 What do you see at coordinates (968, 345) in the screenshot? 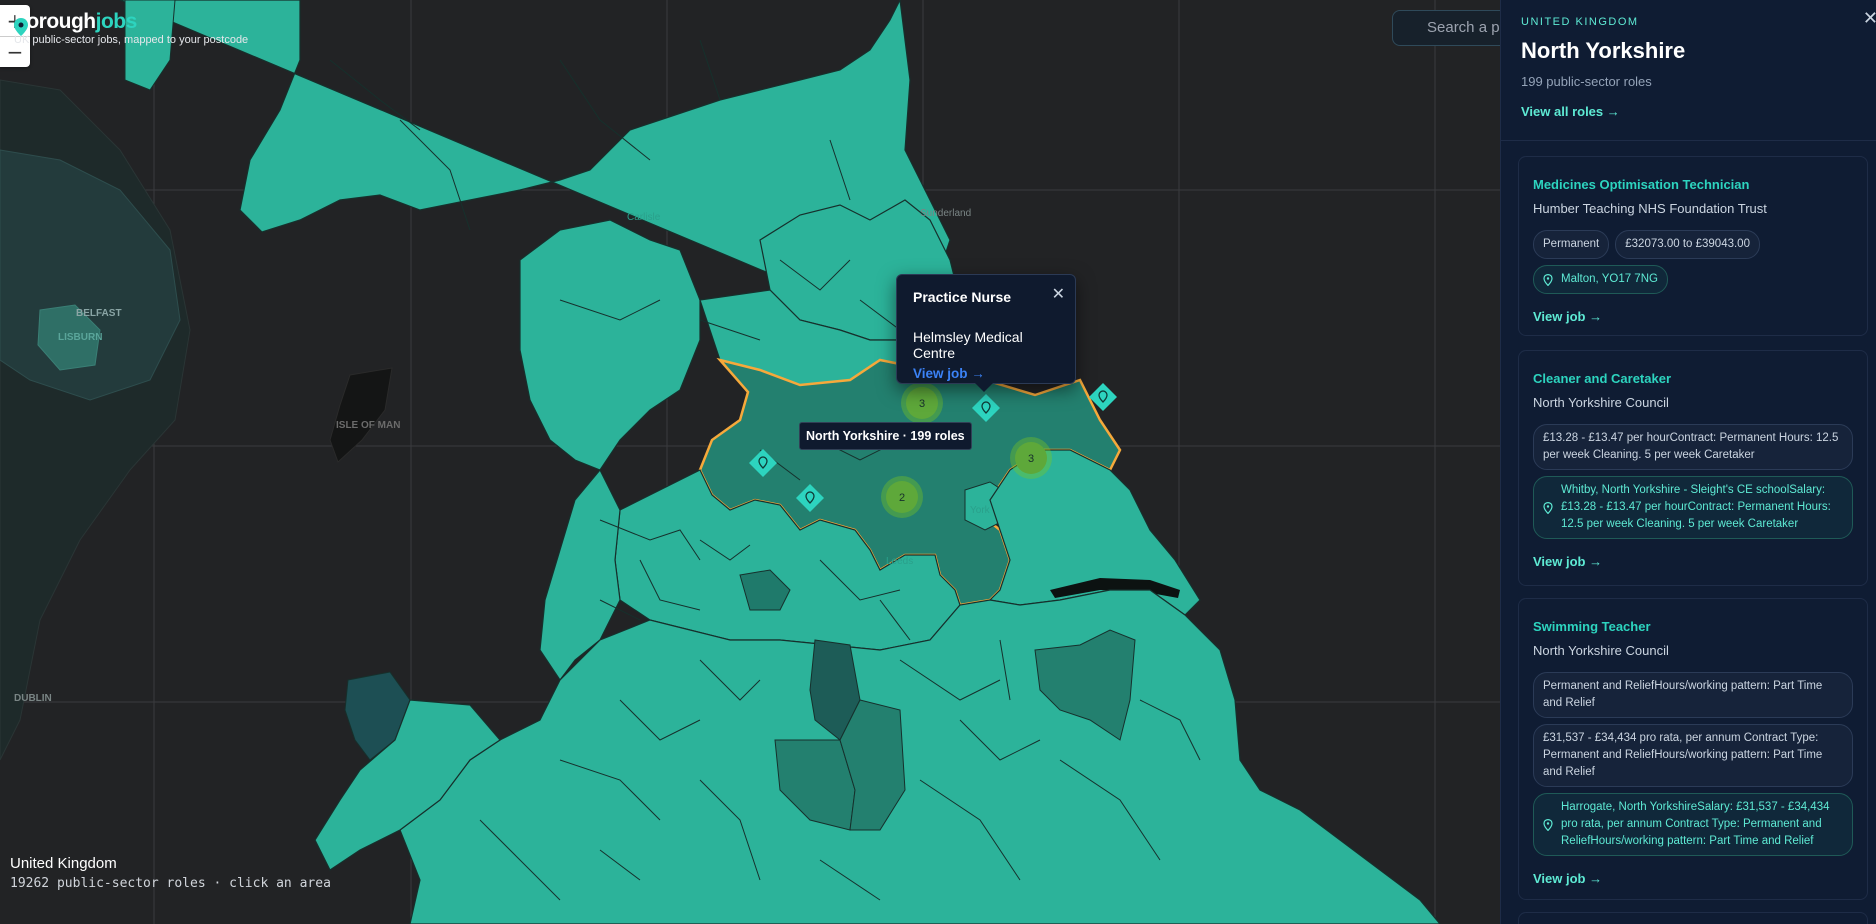
I see `popup-org: Helmsley Medical Centre` at bounding box center [968, 345].